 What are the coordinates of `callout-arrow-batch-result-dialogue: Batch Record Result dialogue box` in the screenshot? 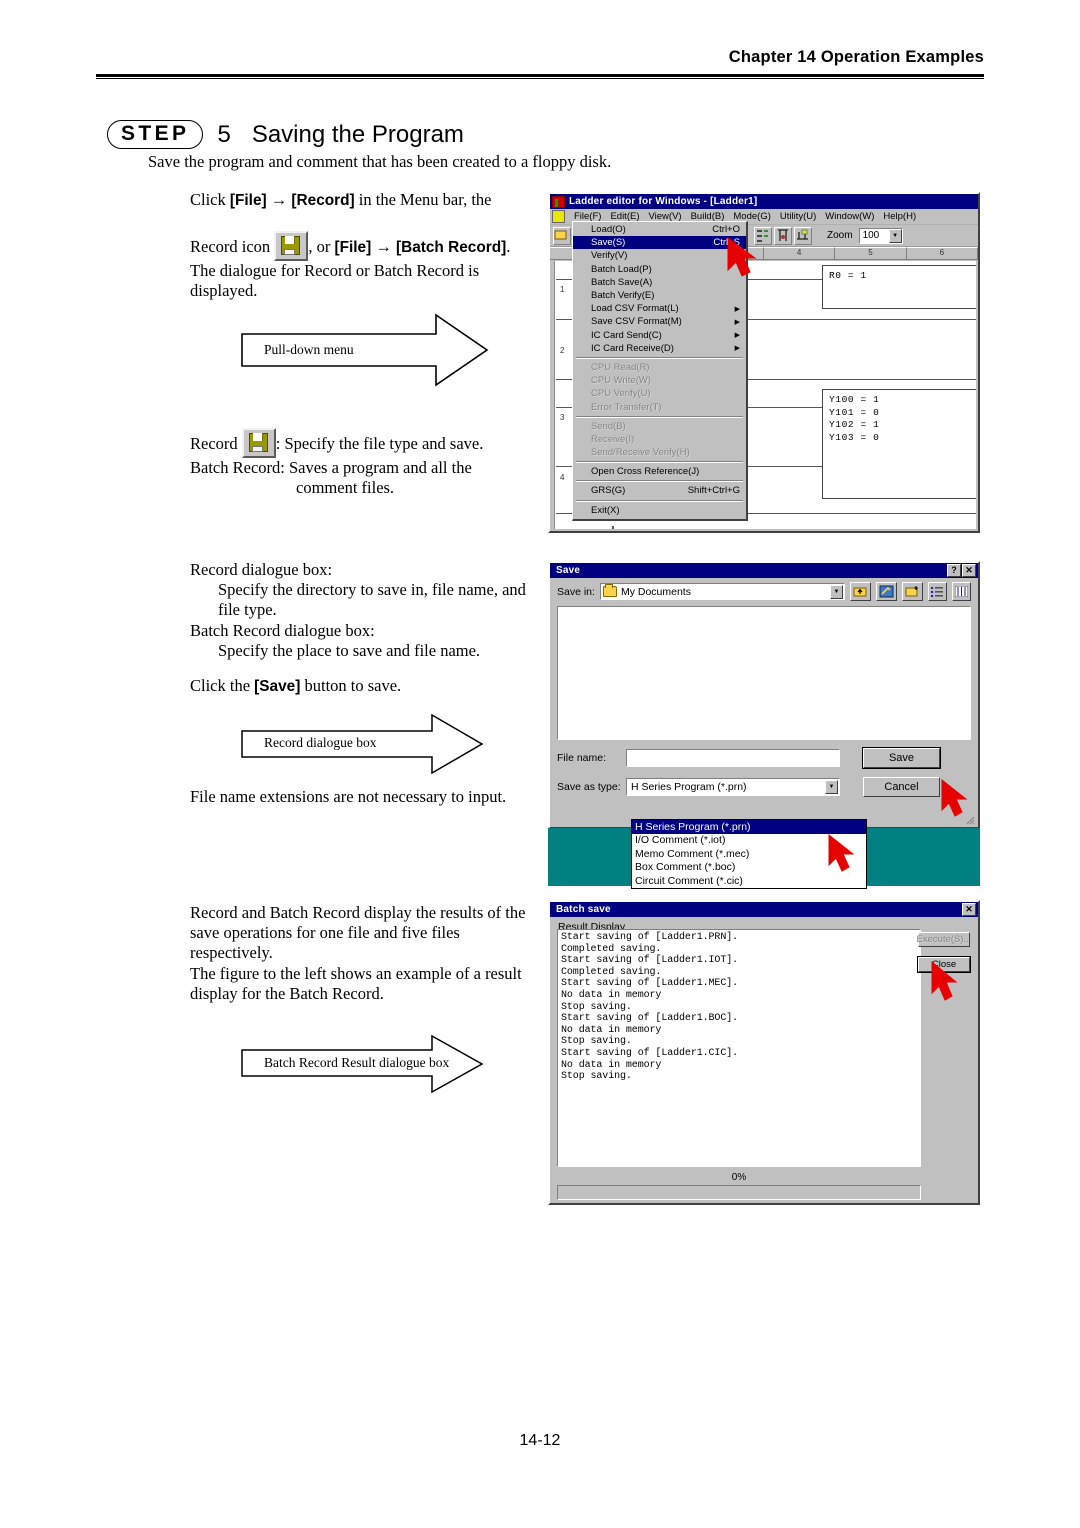 It's located at (362, 1064).